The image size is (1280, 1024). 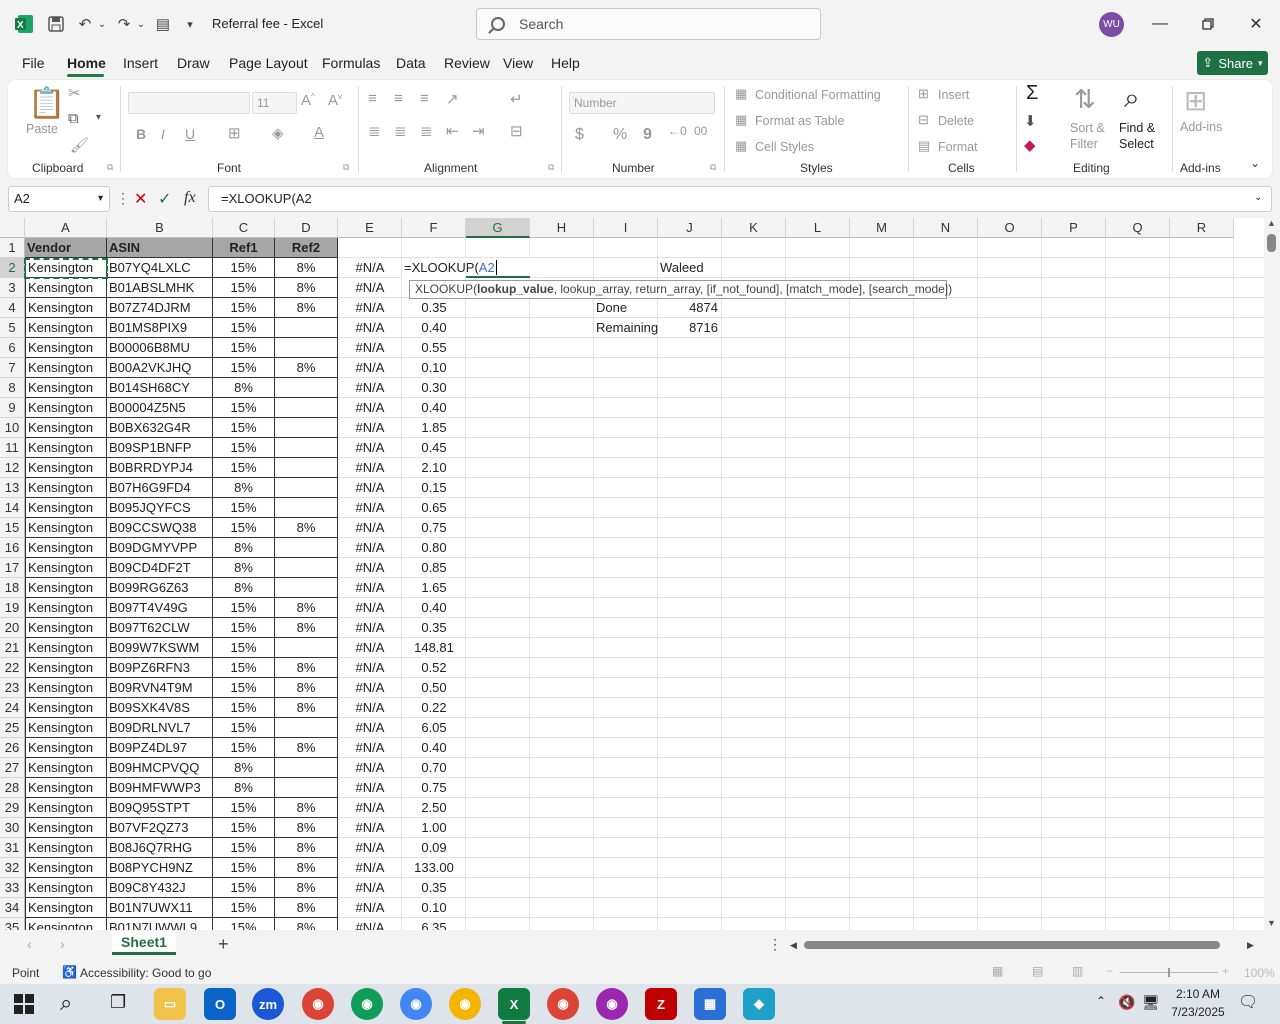 I want to click on cell-asin: B09DGMYVPP, so click(x=160, y=548).